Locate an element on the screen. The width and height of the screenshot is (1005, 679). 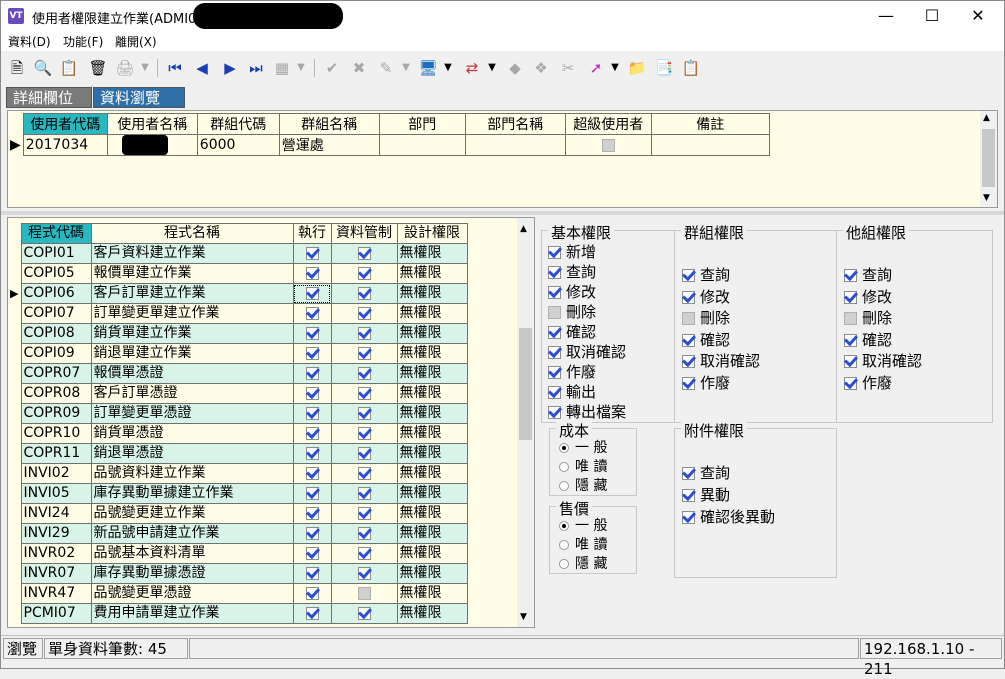
screen-dropdown-icon: ▼ is located at coordinates (448, 68).